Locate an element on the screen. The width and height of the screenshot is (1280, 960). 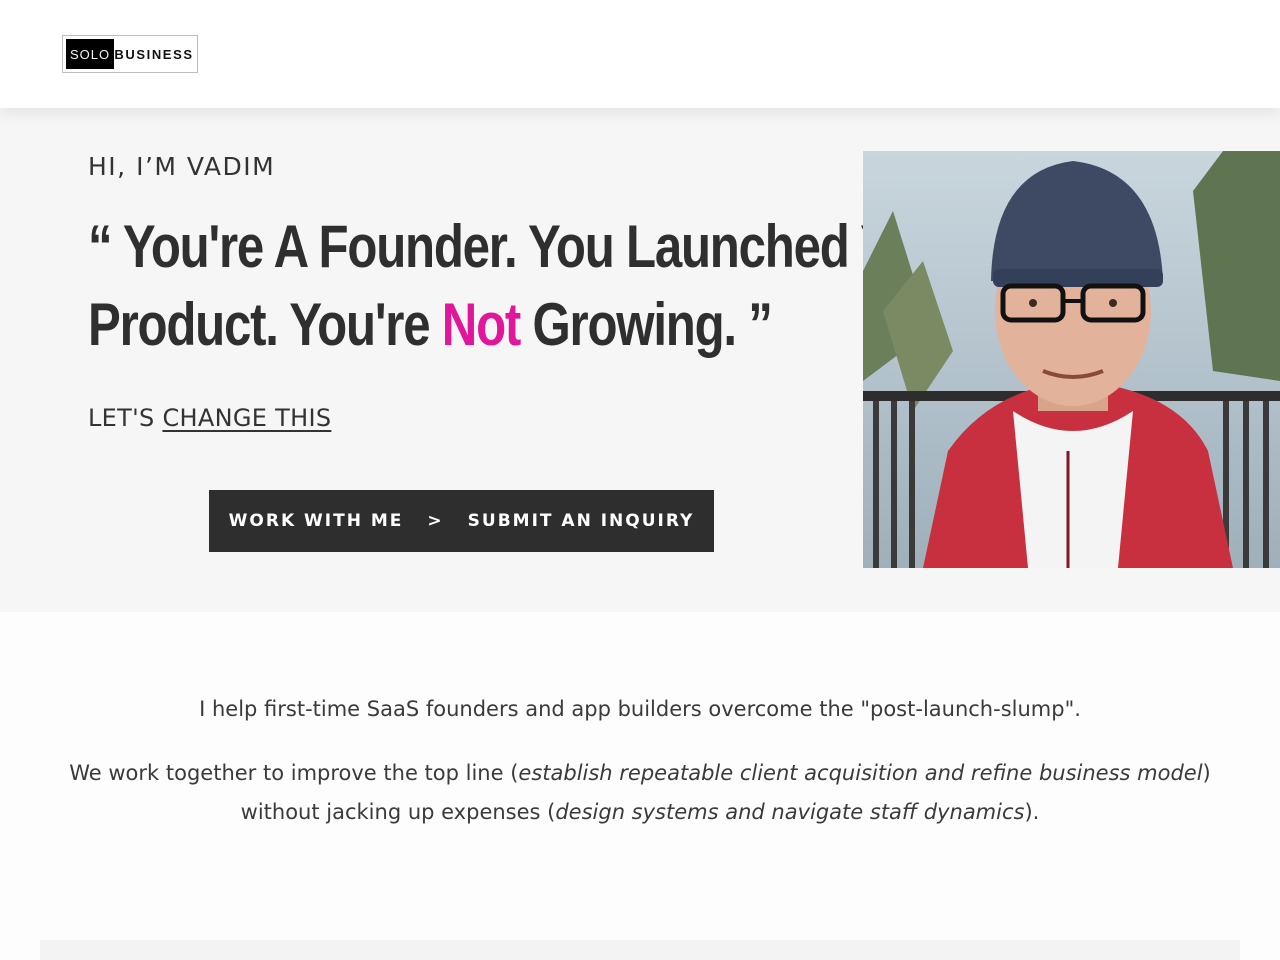
profile-photo is located at coordinates (1071, 359).